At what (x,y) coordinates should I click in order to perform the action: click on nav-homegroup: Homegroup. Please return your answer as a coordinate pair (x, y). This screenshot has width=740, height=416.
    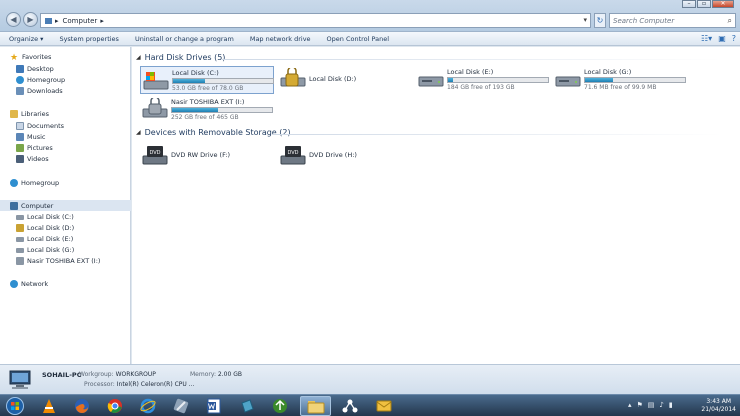
    Looking at the image, I should click on (34, 183).